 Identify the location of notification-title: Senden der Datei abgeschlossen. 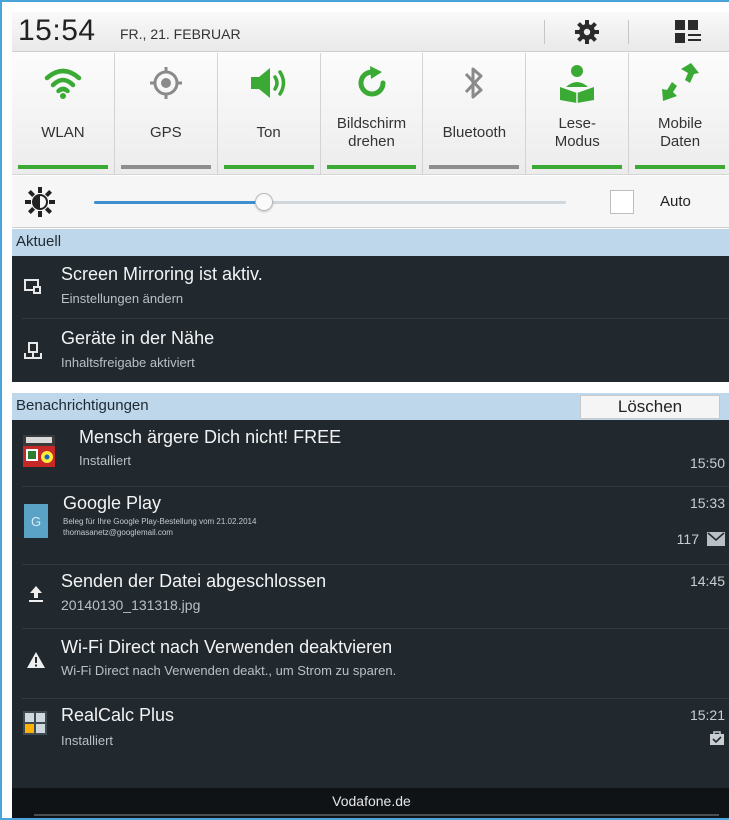
(194, 581).